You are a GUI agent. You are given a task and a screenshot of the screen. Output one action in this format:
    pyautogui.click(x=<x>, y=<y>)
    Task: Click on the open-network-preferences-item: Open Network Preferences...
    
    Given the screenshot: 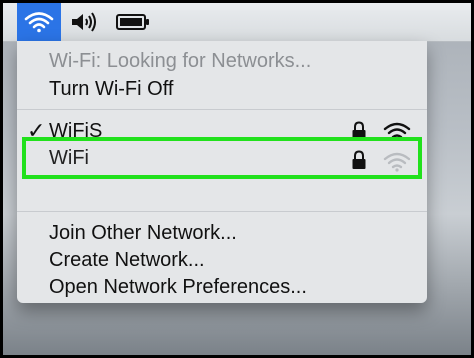 What is the action you would take?
    pyautogui.click(x=222, y=287)
    